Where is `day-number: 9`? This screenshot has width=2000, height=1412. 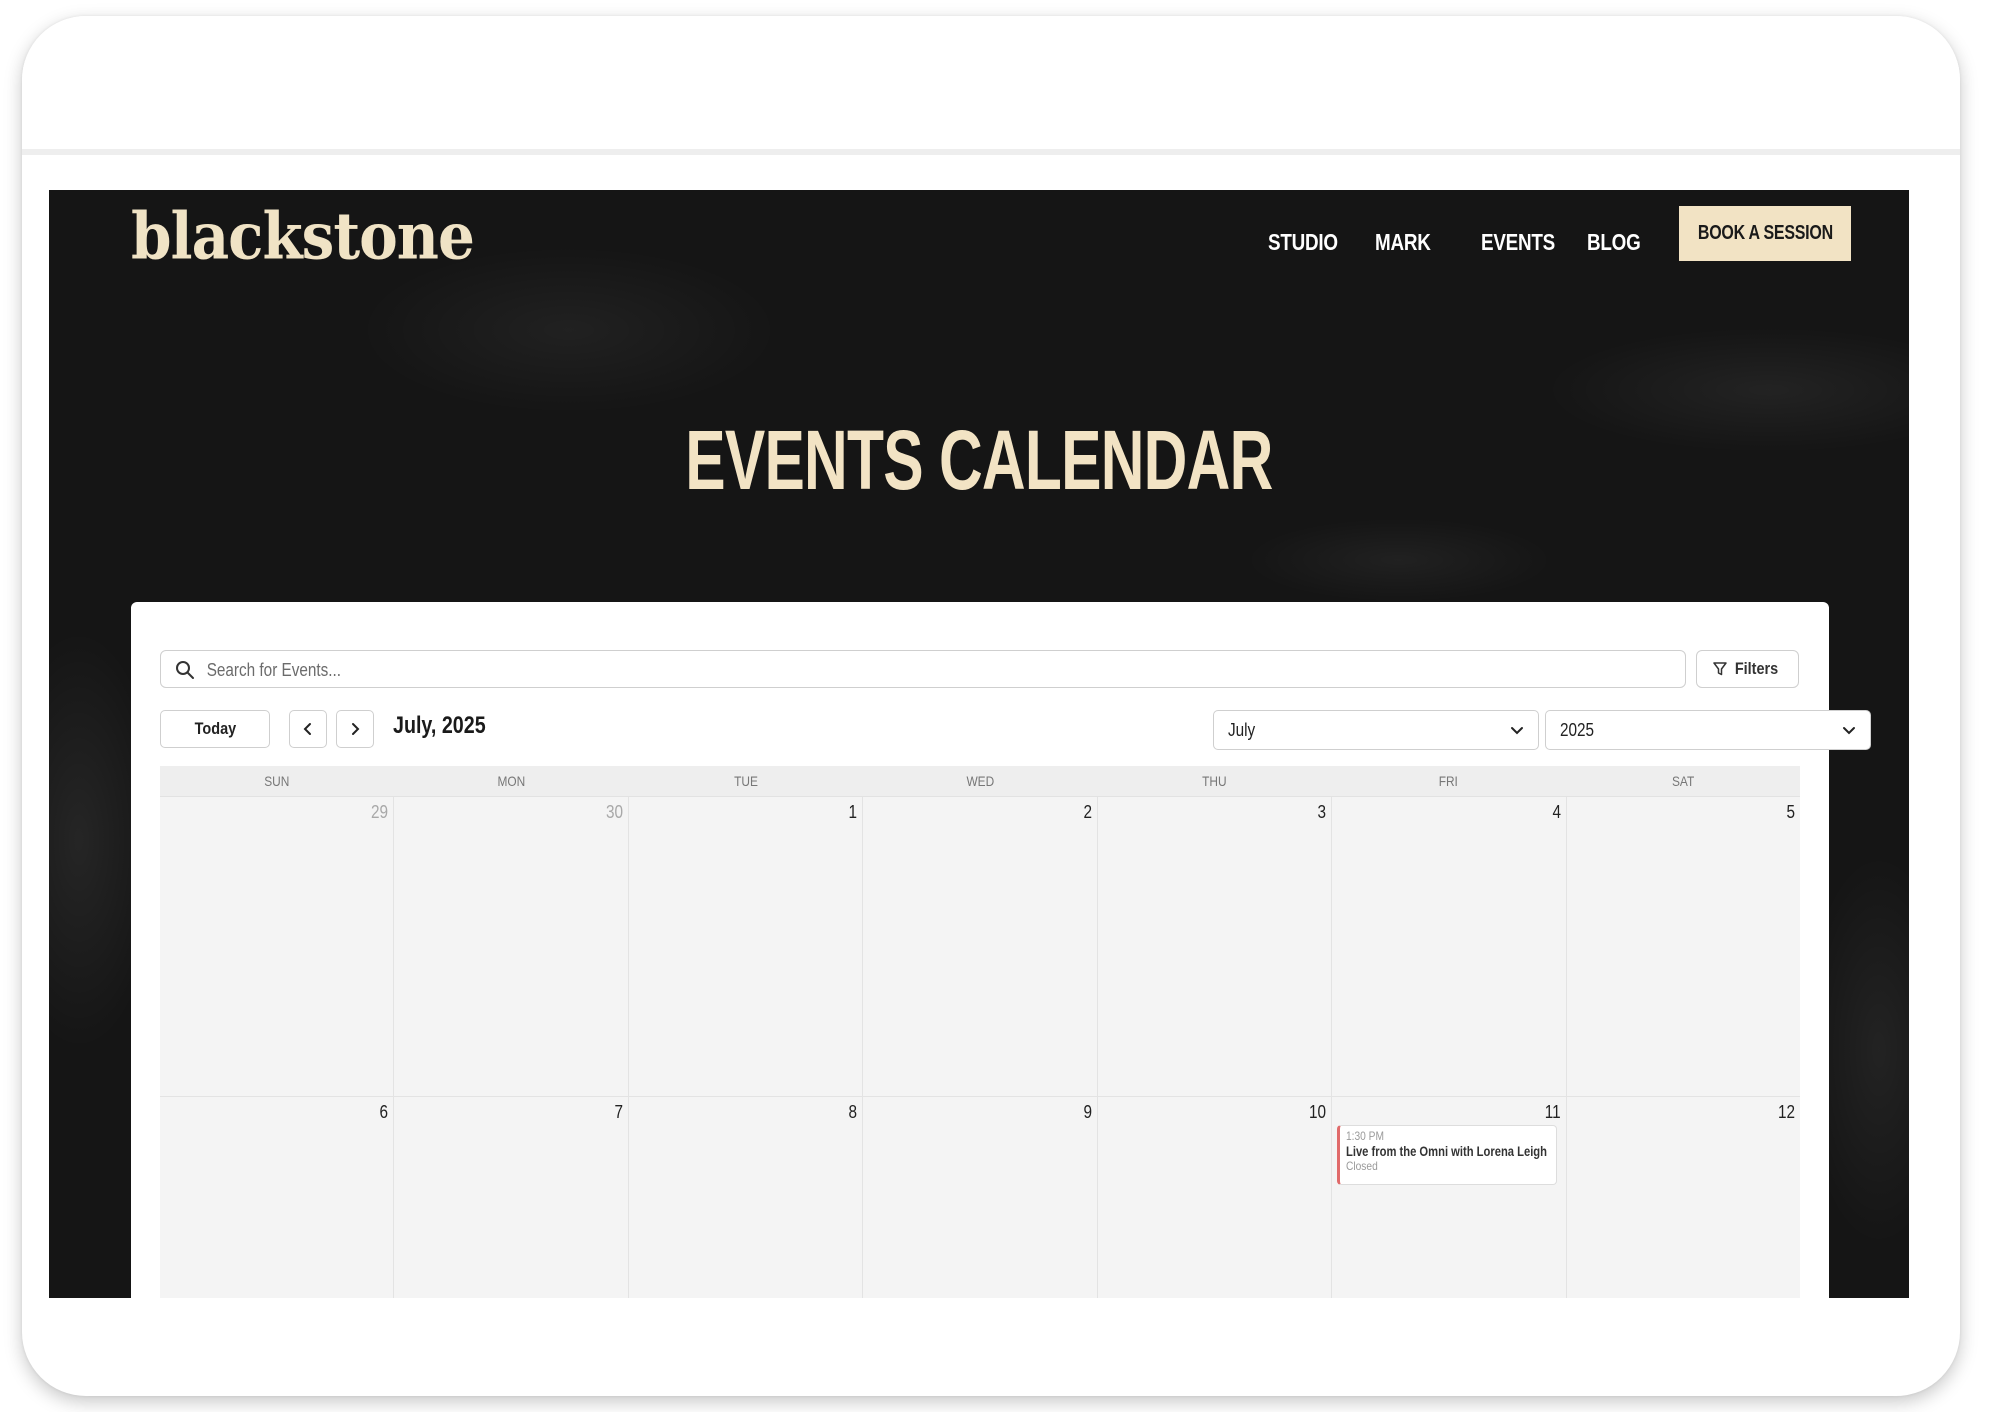 day-number: 9 is located at coordinates (1087, 1112).